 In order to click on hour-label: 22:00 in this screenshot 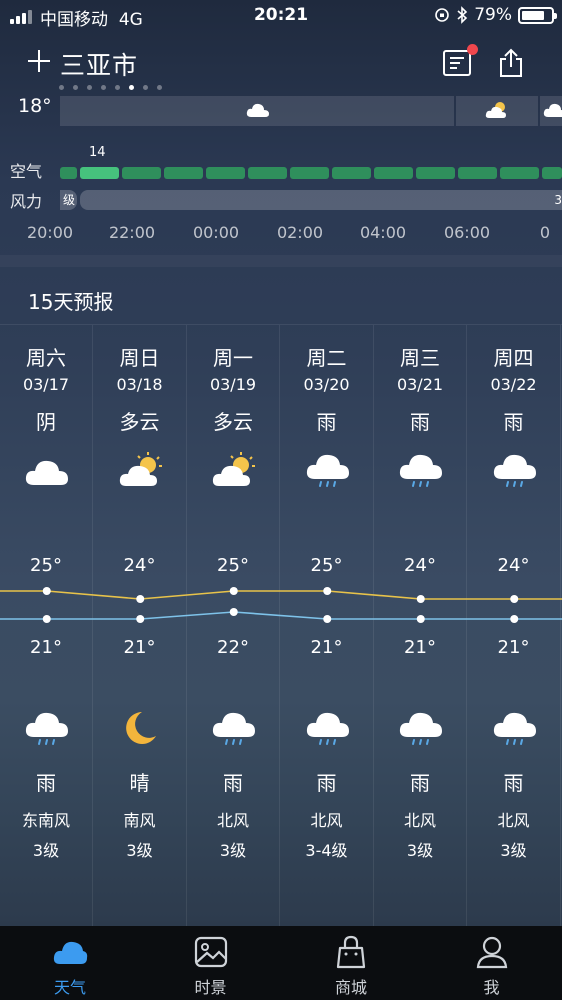, I will do `click(132, 232)`.